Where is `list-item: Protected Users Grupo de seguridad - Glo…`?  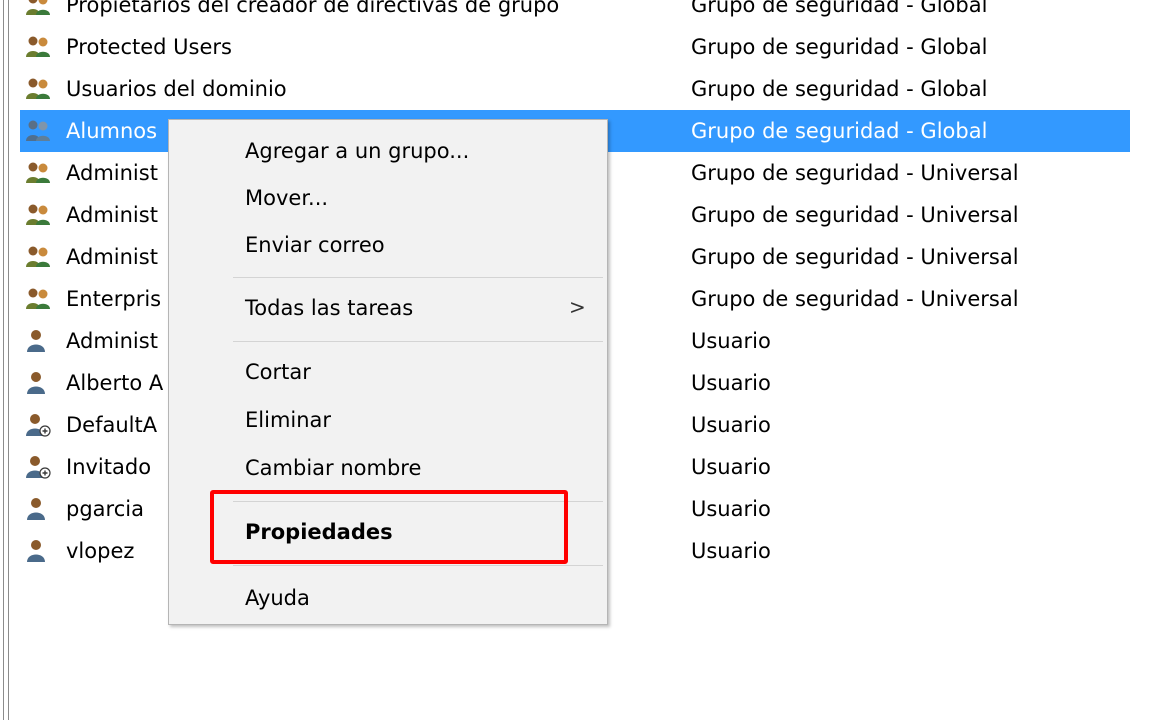
list-item: Protected Users Grupo de seguridad - Glo… is located at coordinates (575, 47).